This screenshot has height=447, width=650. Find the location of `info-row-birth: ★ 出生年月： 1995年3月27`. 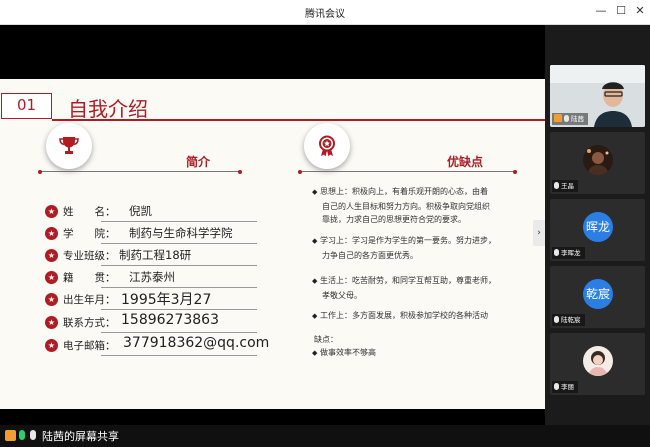

info-row-birth: ★ 出生年月： 1995年3月27 is located at coordinates (151, 300).